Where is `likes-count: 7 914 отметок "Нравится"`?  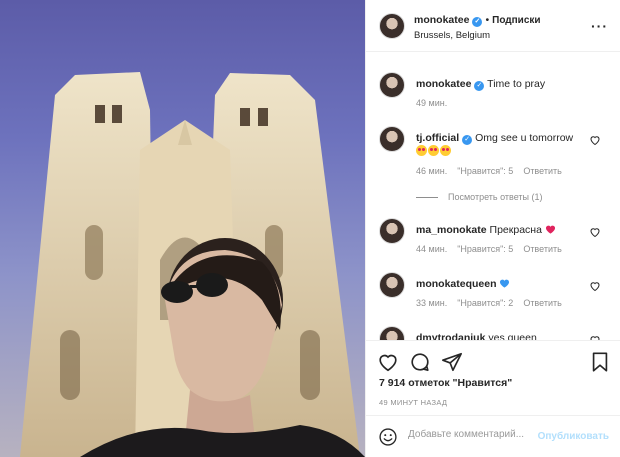 likes-count: 7 914 отметок "Нравится" is located at coordinates (445, 383).